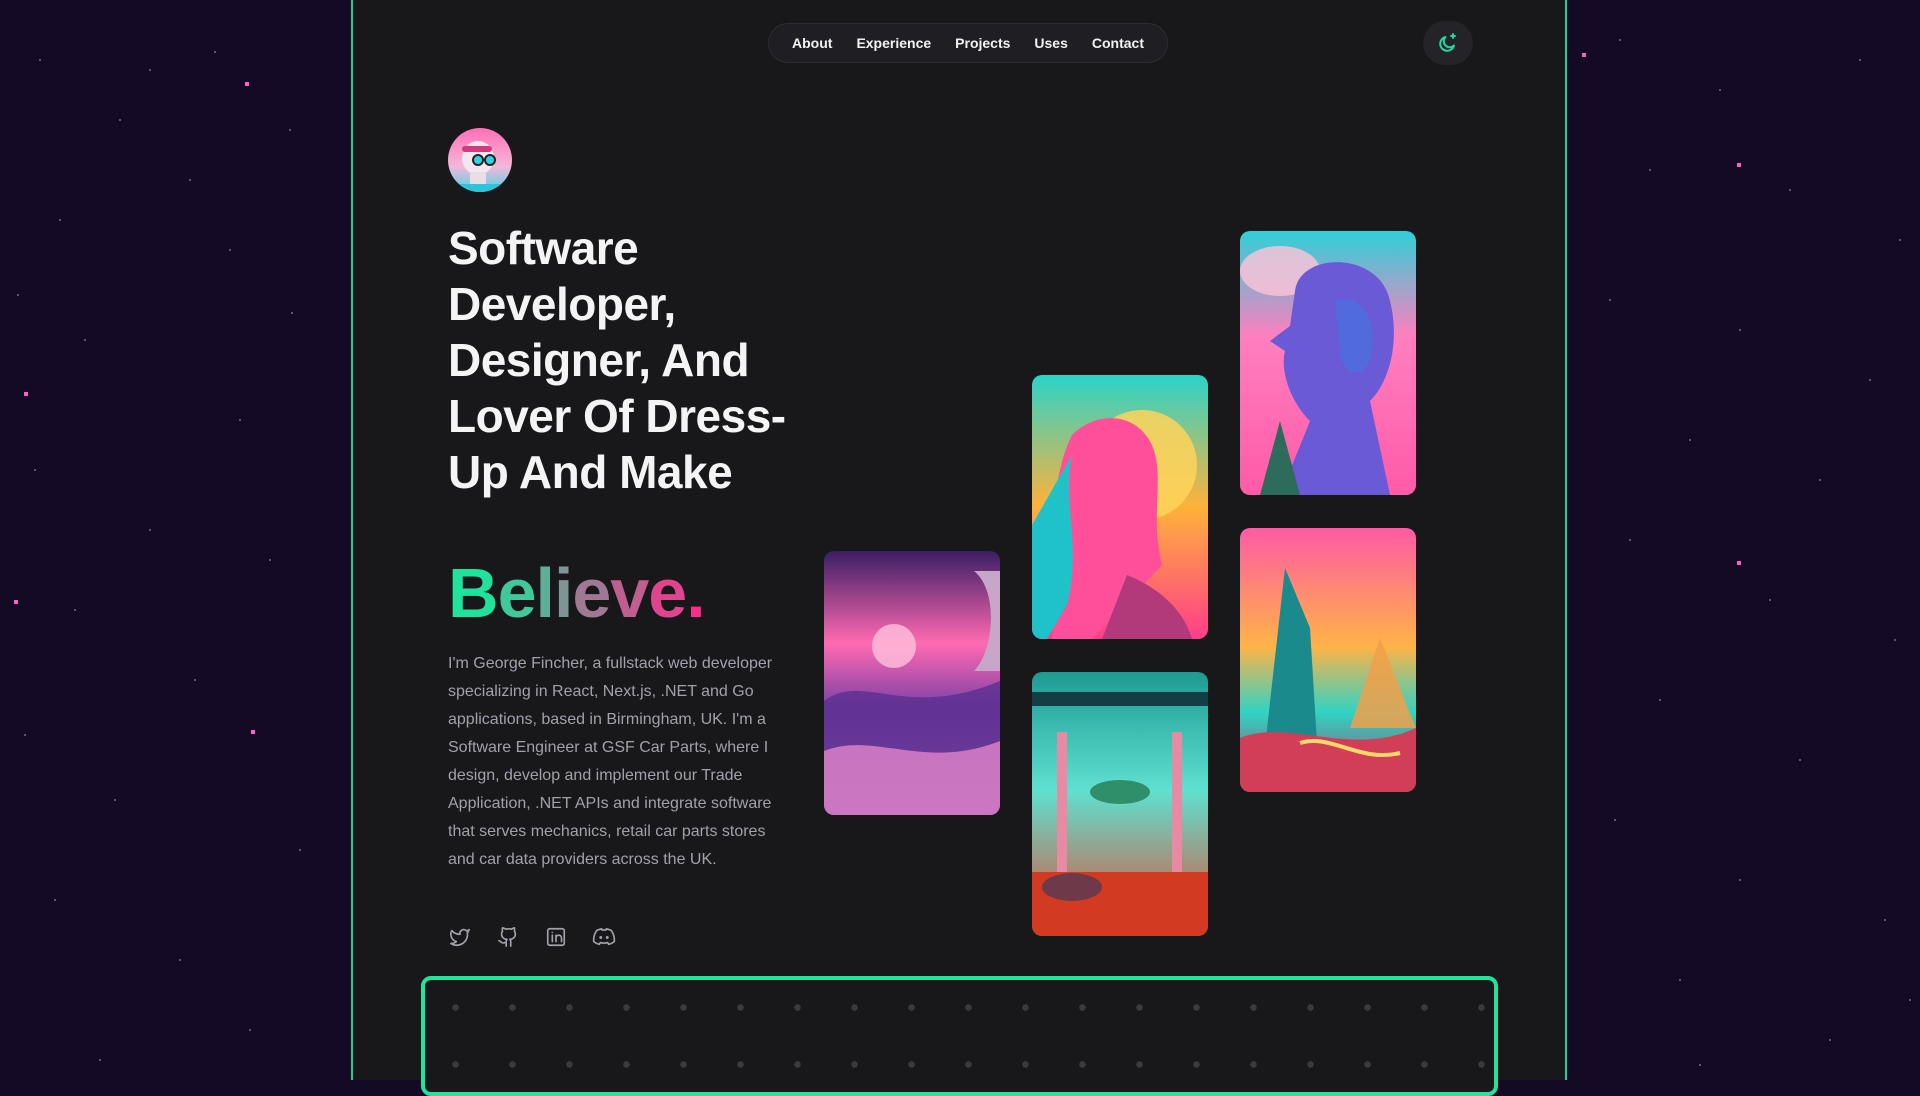 This screenshot has width=1920, height=1096. Describe the element at coordinates (982, 43) in the screenshot. I see `nav-projects-link: Projects` at that location.